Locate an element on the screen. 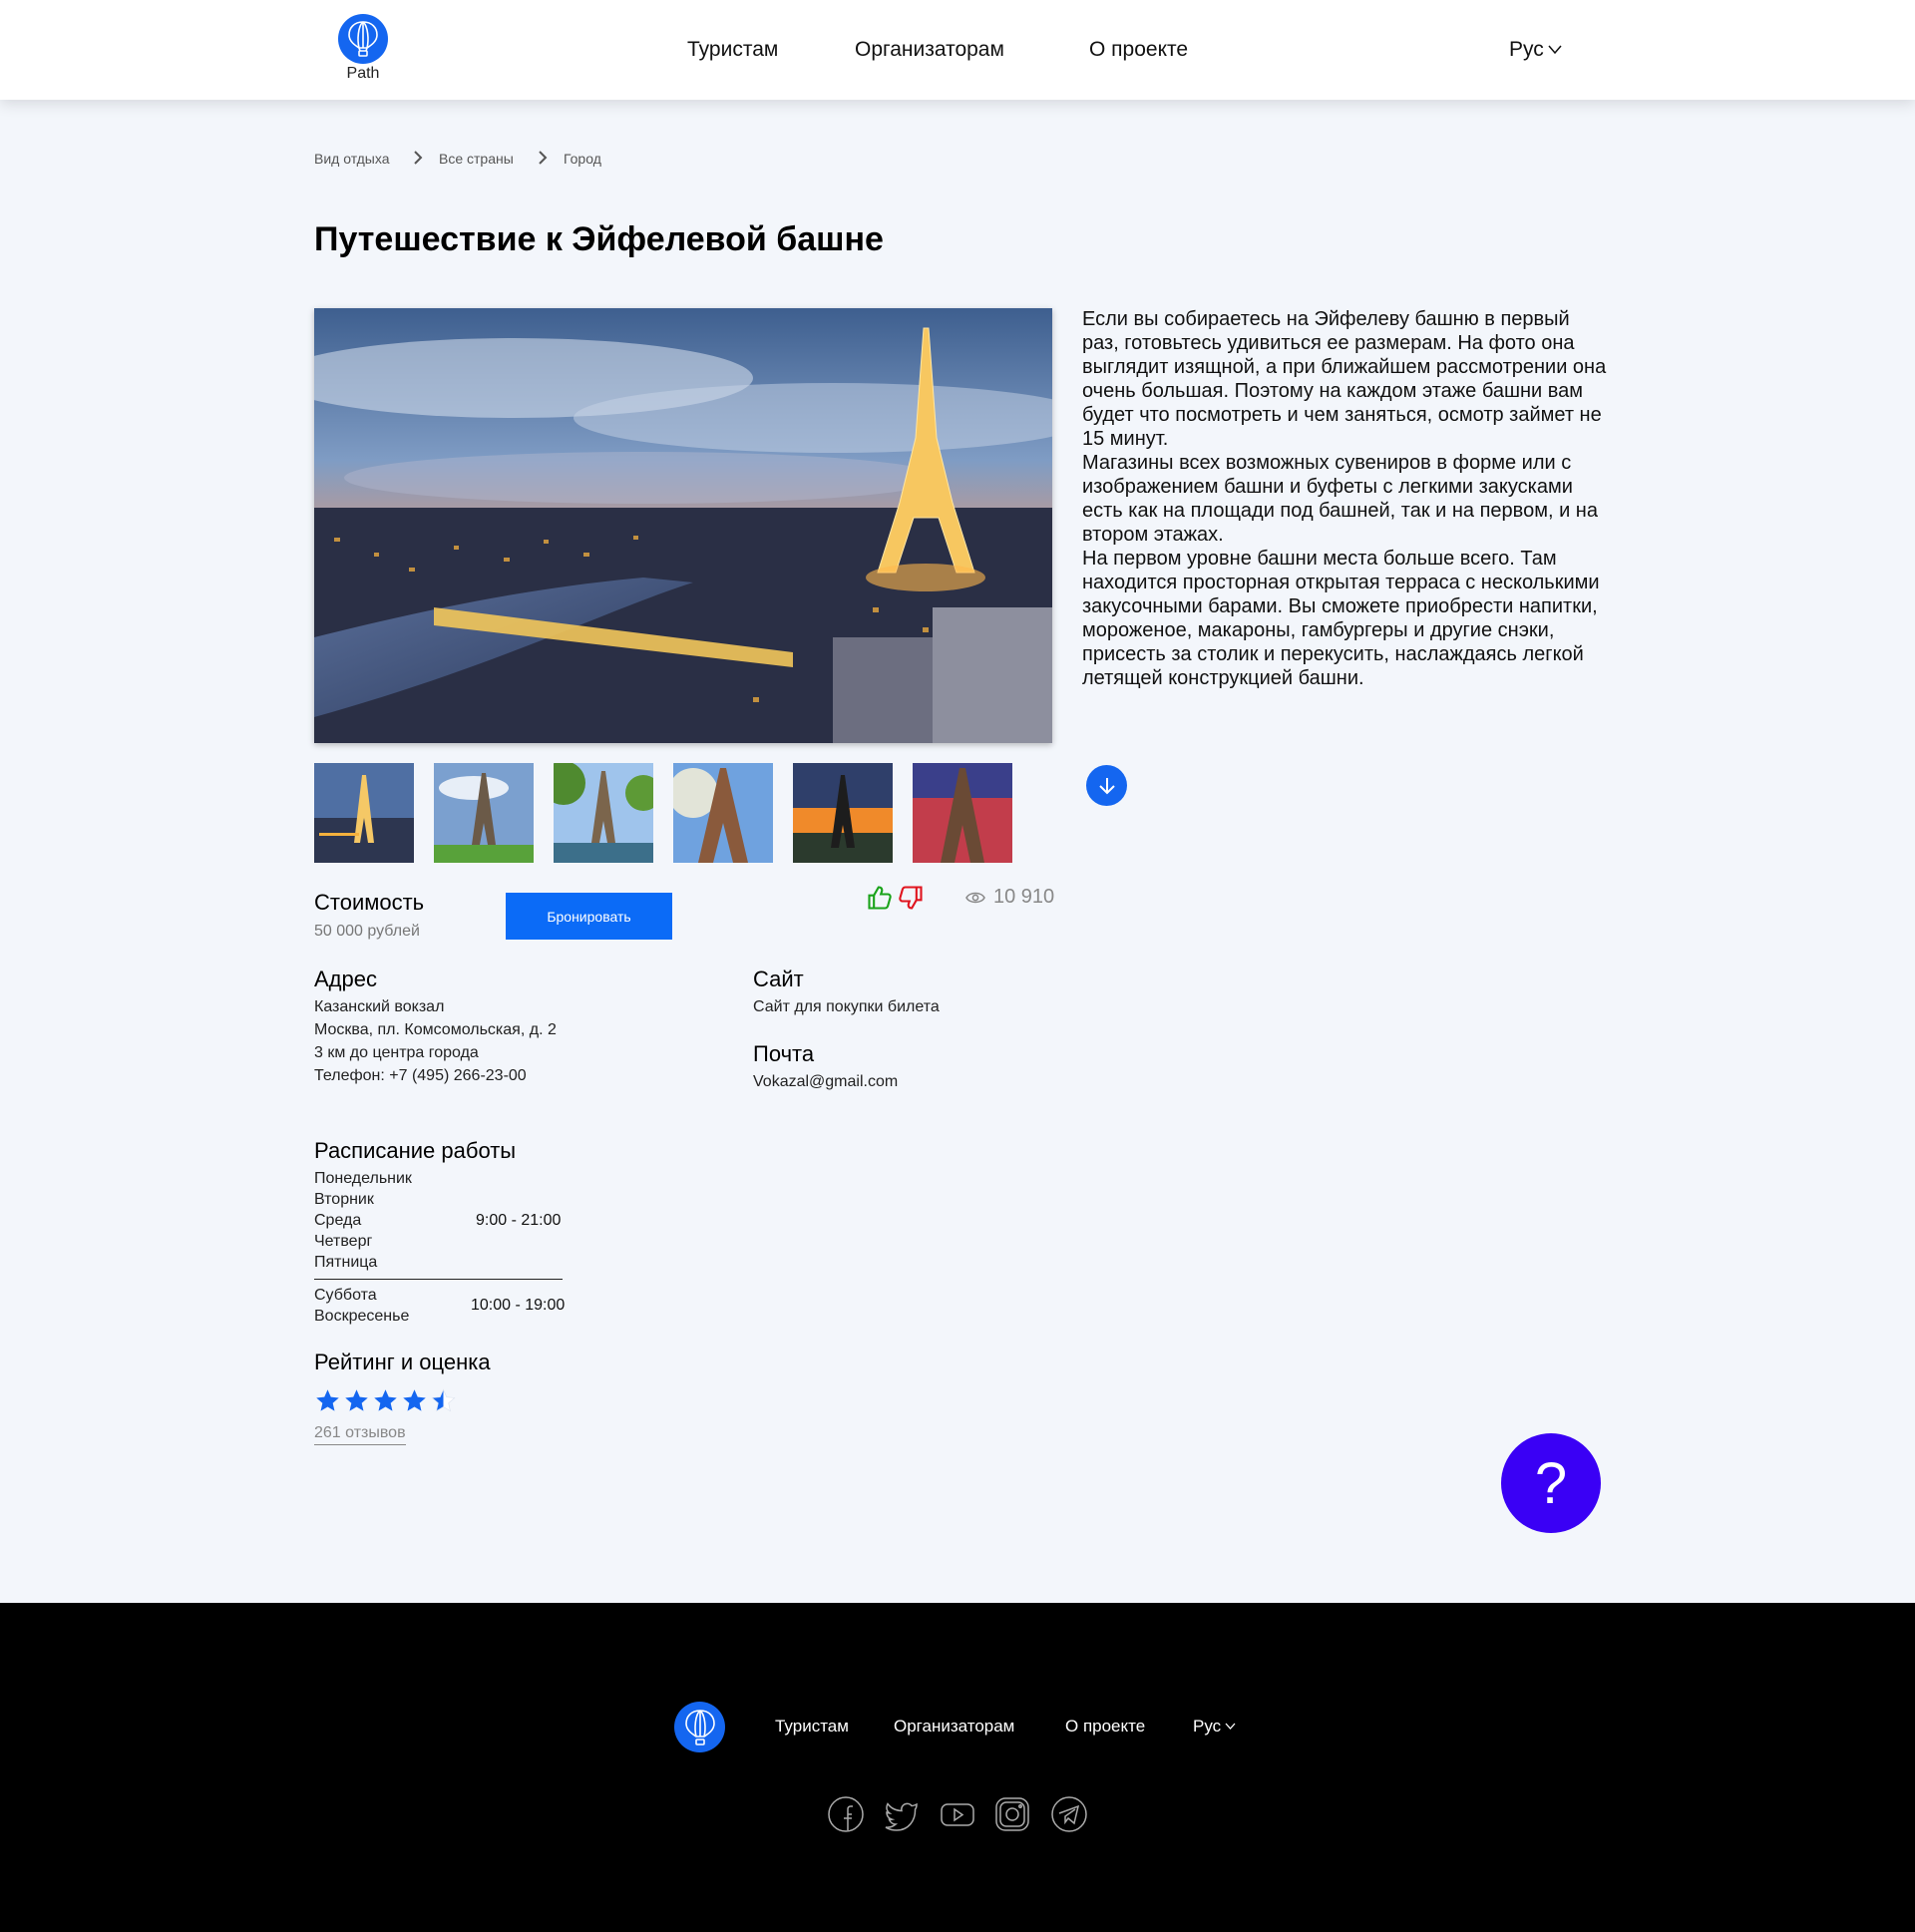  weekday-hours: 9:00 - 21:00 is located at coordinates (519, 1220).